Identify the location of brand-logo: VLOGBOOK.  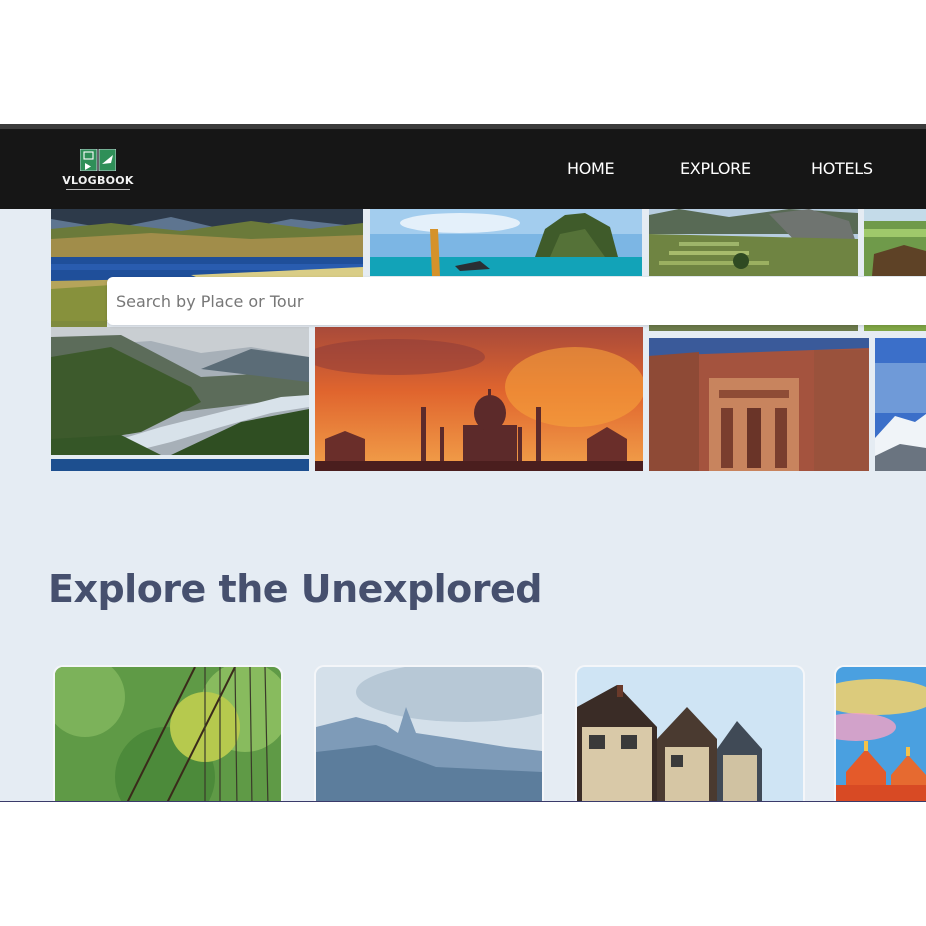
(98, 171).